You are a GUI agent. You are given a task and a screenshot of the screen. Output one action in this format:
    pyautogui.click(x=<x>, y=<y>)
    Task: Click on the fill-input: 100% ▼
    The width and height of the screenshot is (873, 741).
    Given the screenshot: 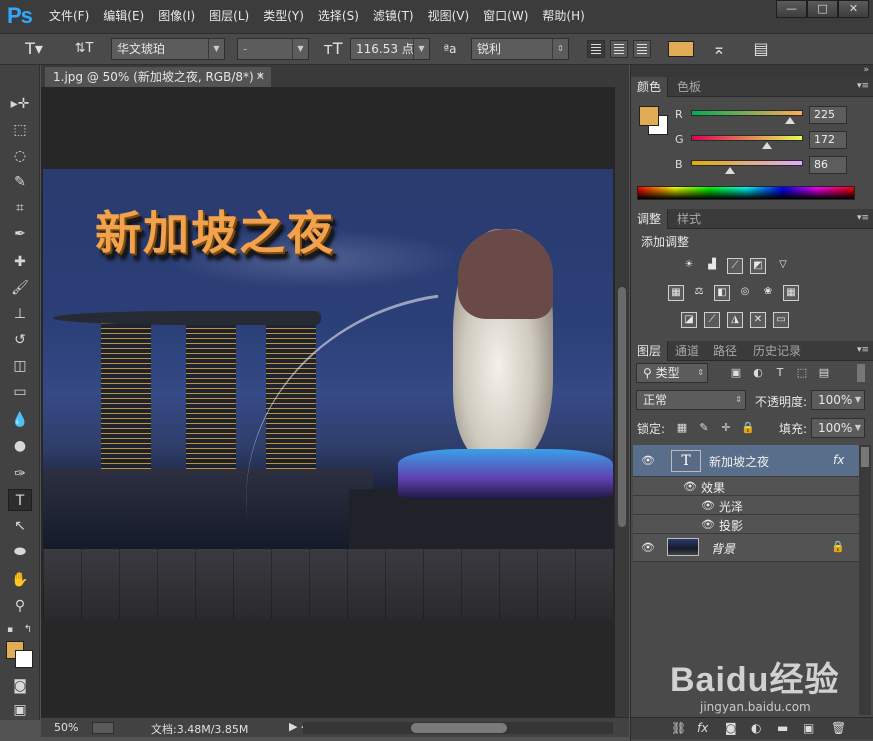 What is the action you would take?
    pyautogui.click(x=838, y=428)
    